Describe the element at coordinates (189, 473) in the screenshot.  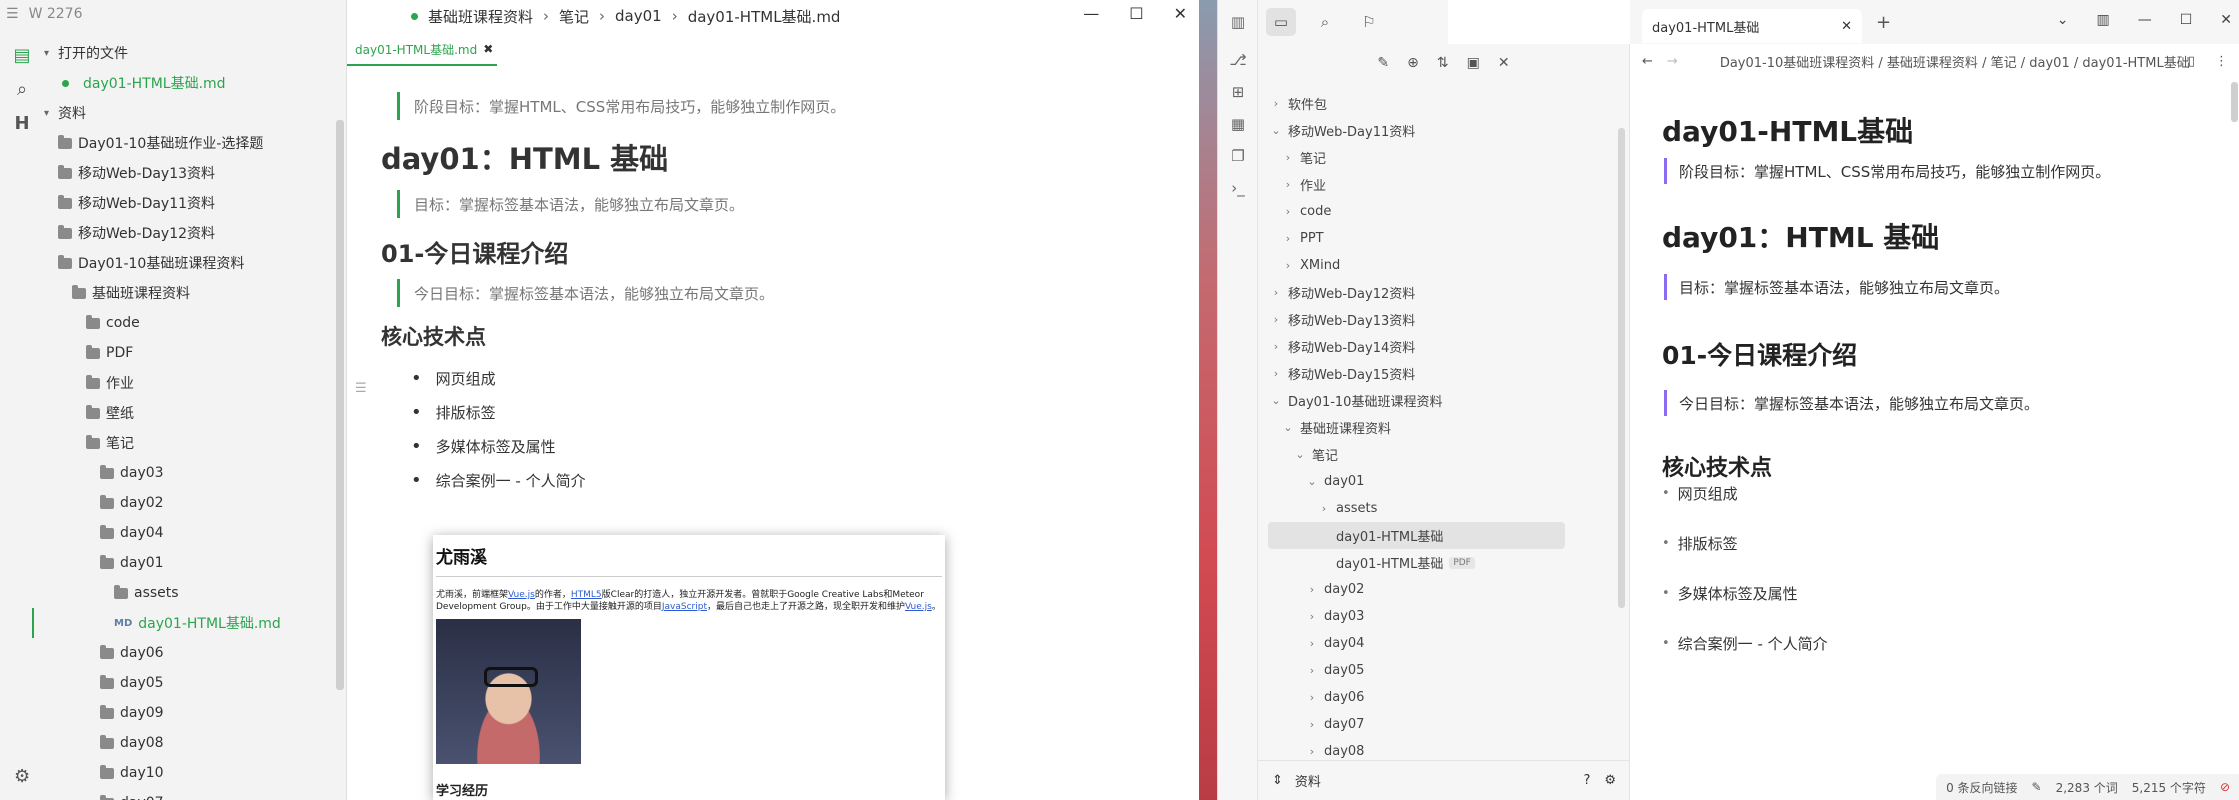
I see `tree-item: day03` at that location.